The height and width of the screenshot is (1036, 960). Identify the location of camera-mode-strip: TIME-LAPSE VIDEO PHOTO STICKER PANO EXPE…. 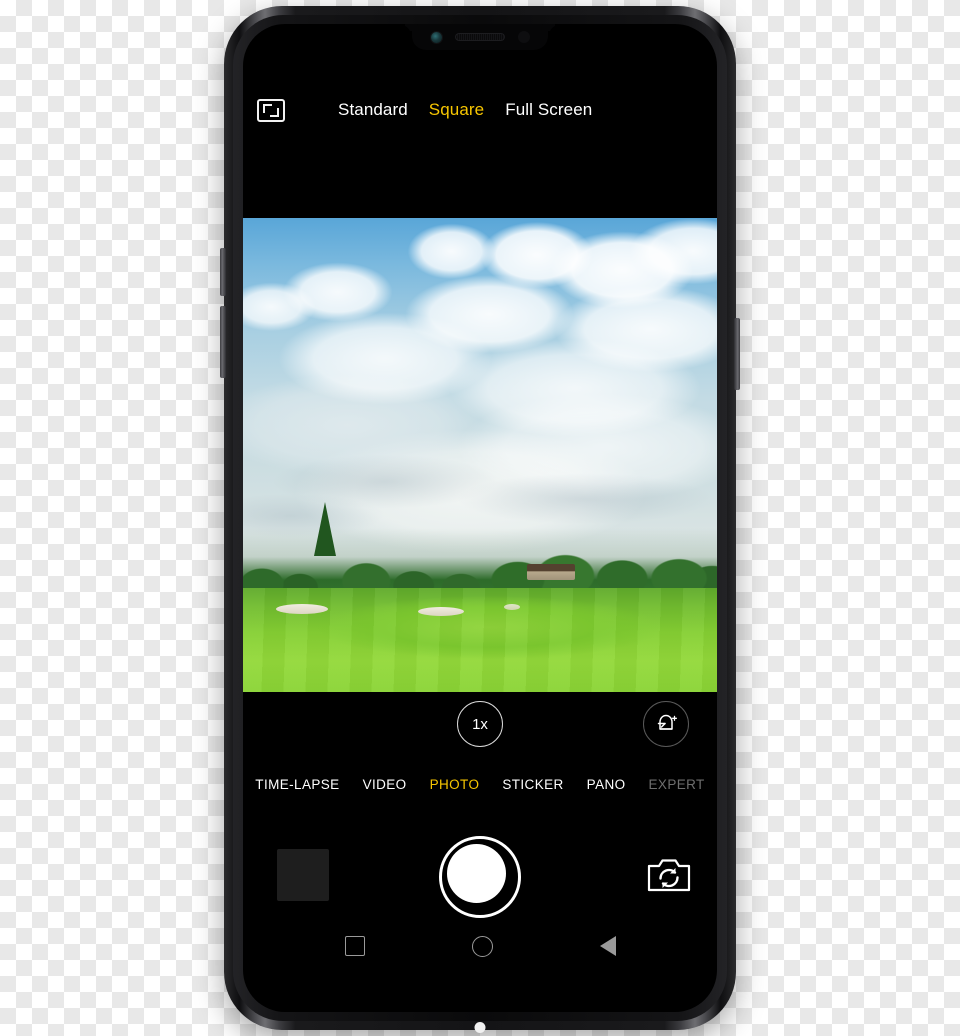
(480, 784).